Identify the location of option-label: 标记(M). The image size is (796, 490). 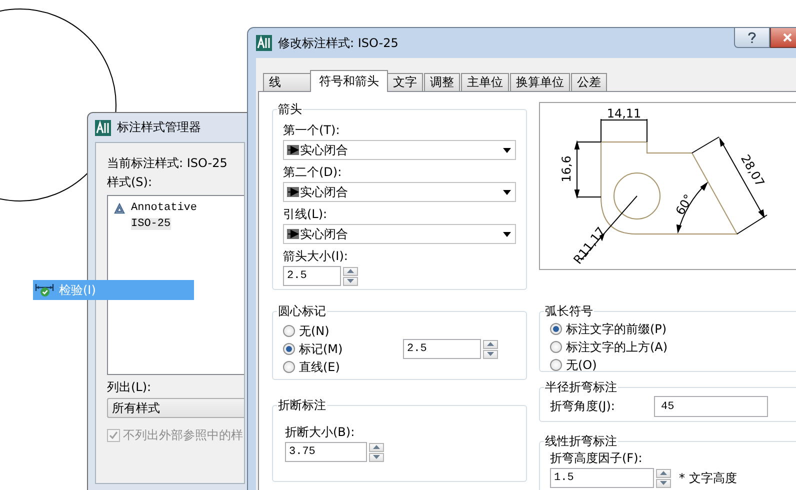
(321, 349).